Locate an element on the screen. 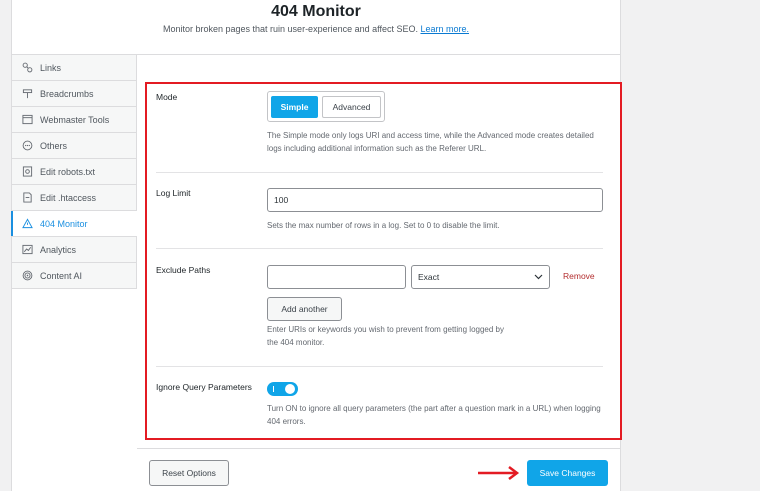 The height and width of the screenshot is (491, 760). save-changes-button: Save Changes is located at coordinates (567, 473).